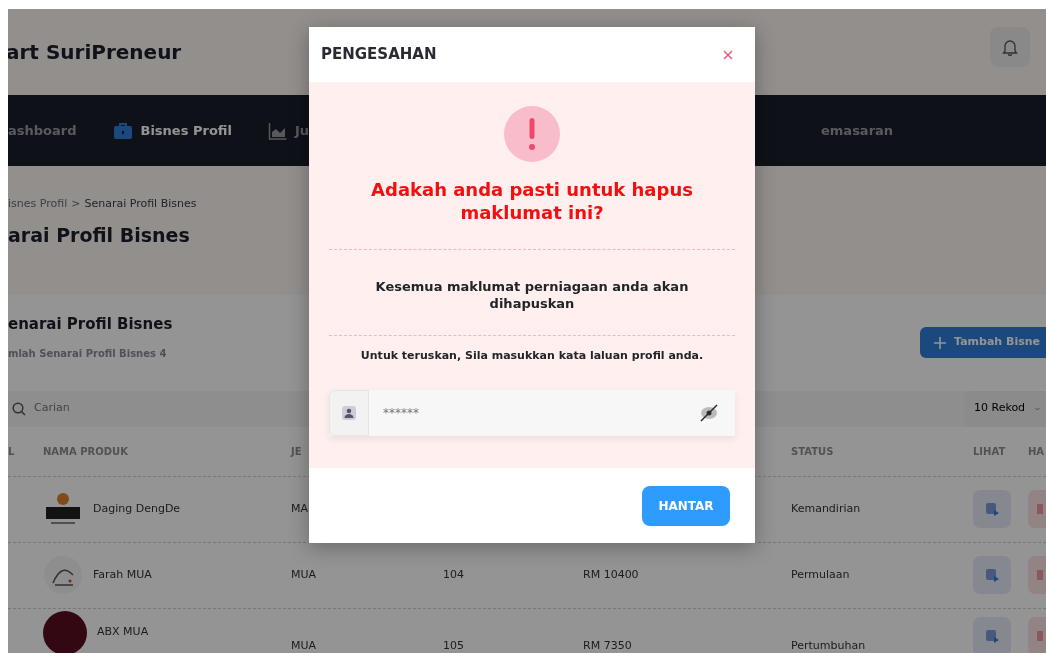  What do you see at coordinates (611, 574) in the screenshot?
I see `table-cell-text: RM 10400` at bounding box center [611, 574].